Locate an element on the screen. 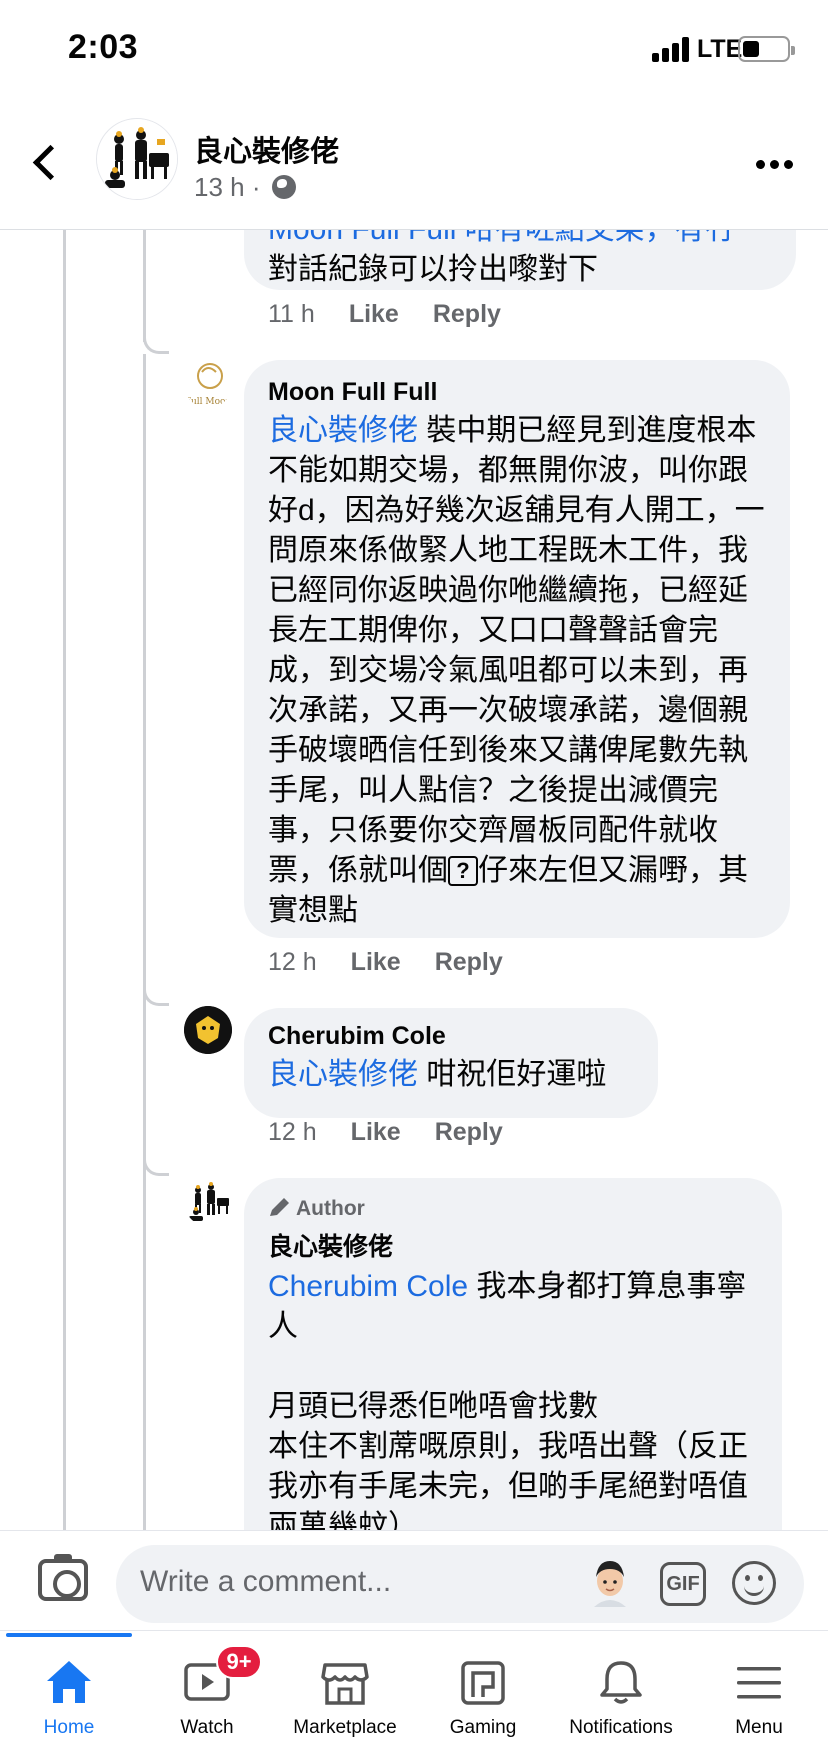 The height and width of the screenshot is (1759, 828). page-avatar is located at coordinates (137, 159).